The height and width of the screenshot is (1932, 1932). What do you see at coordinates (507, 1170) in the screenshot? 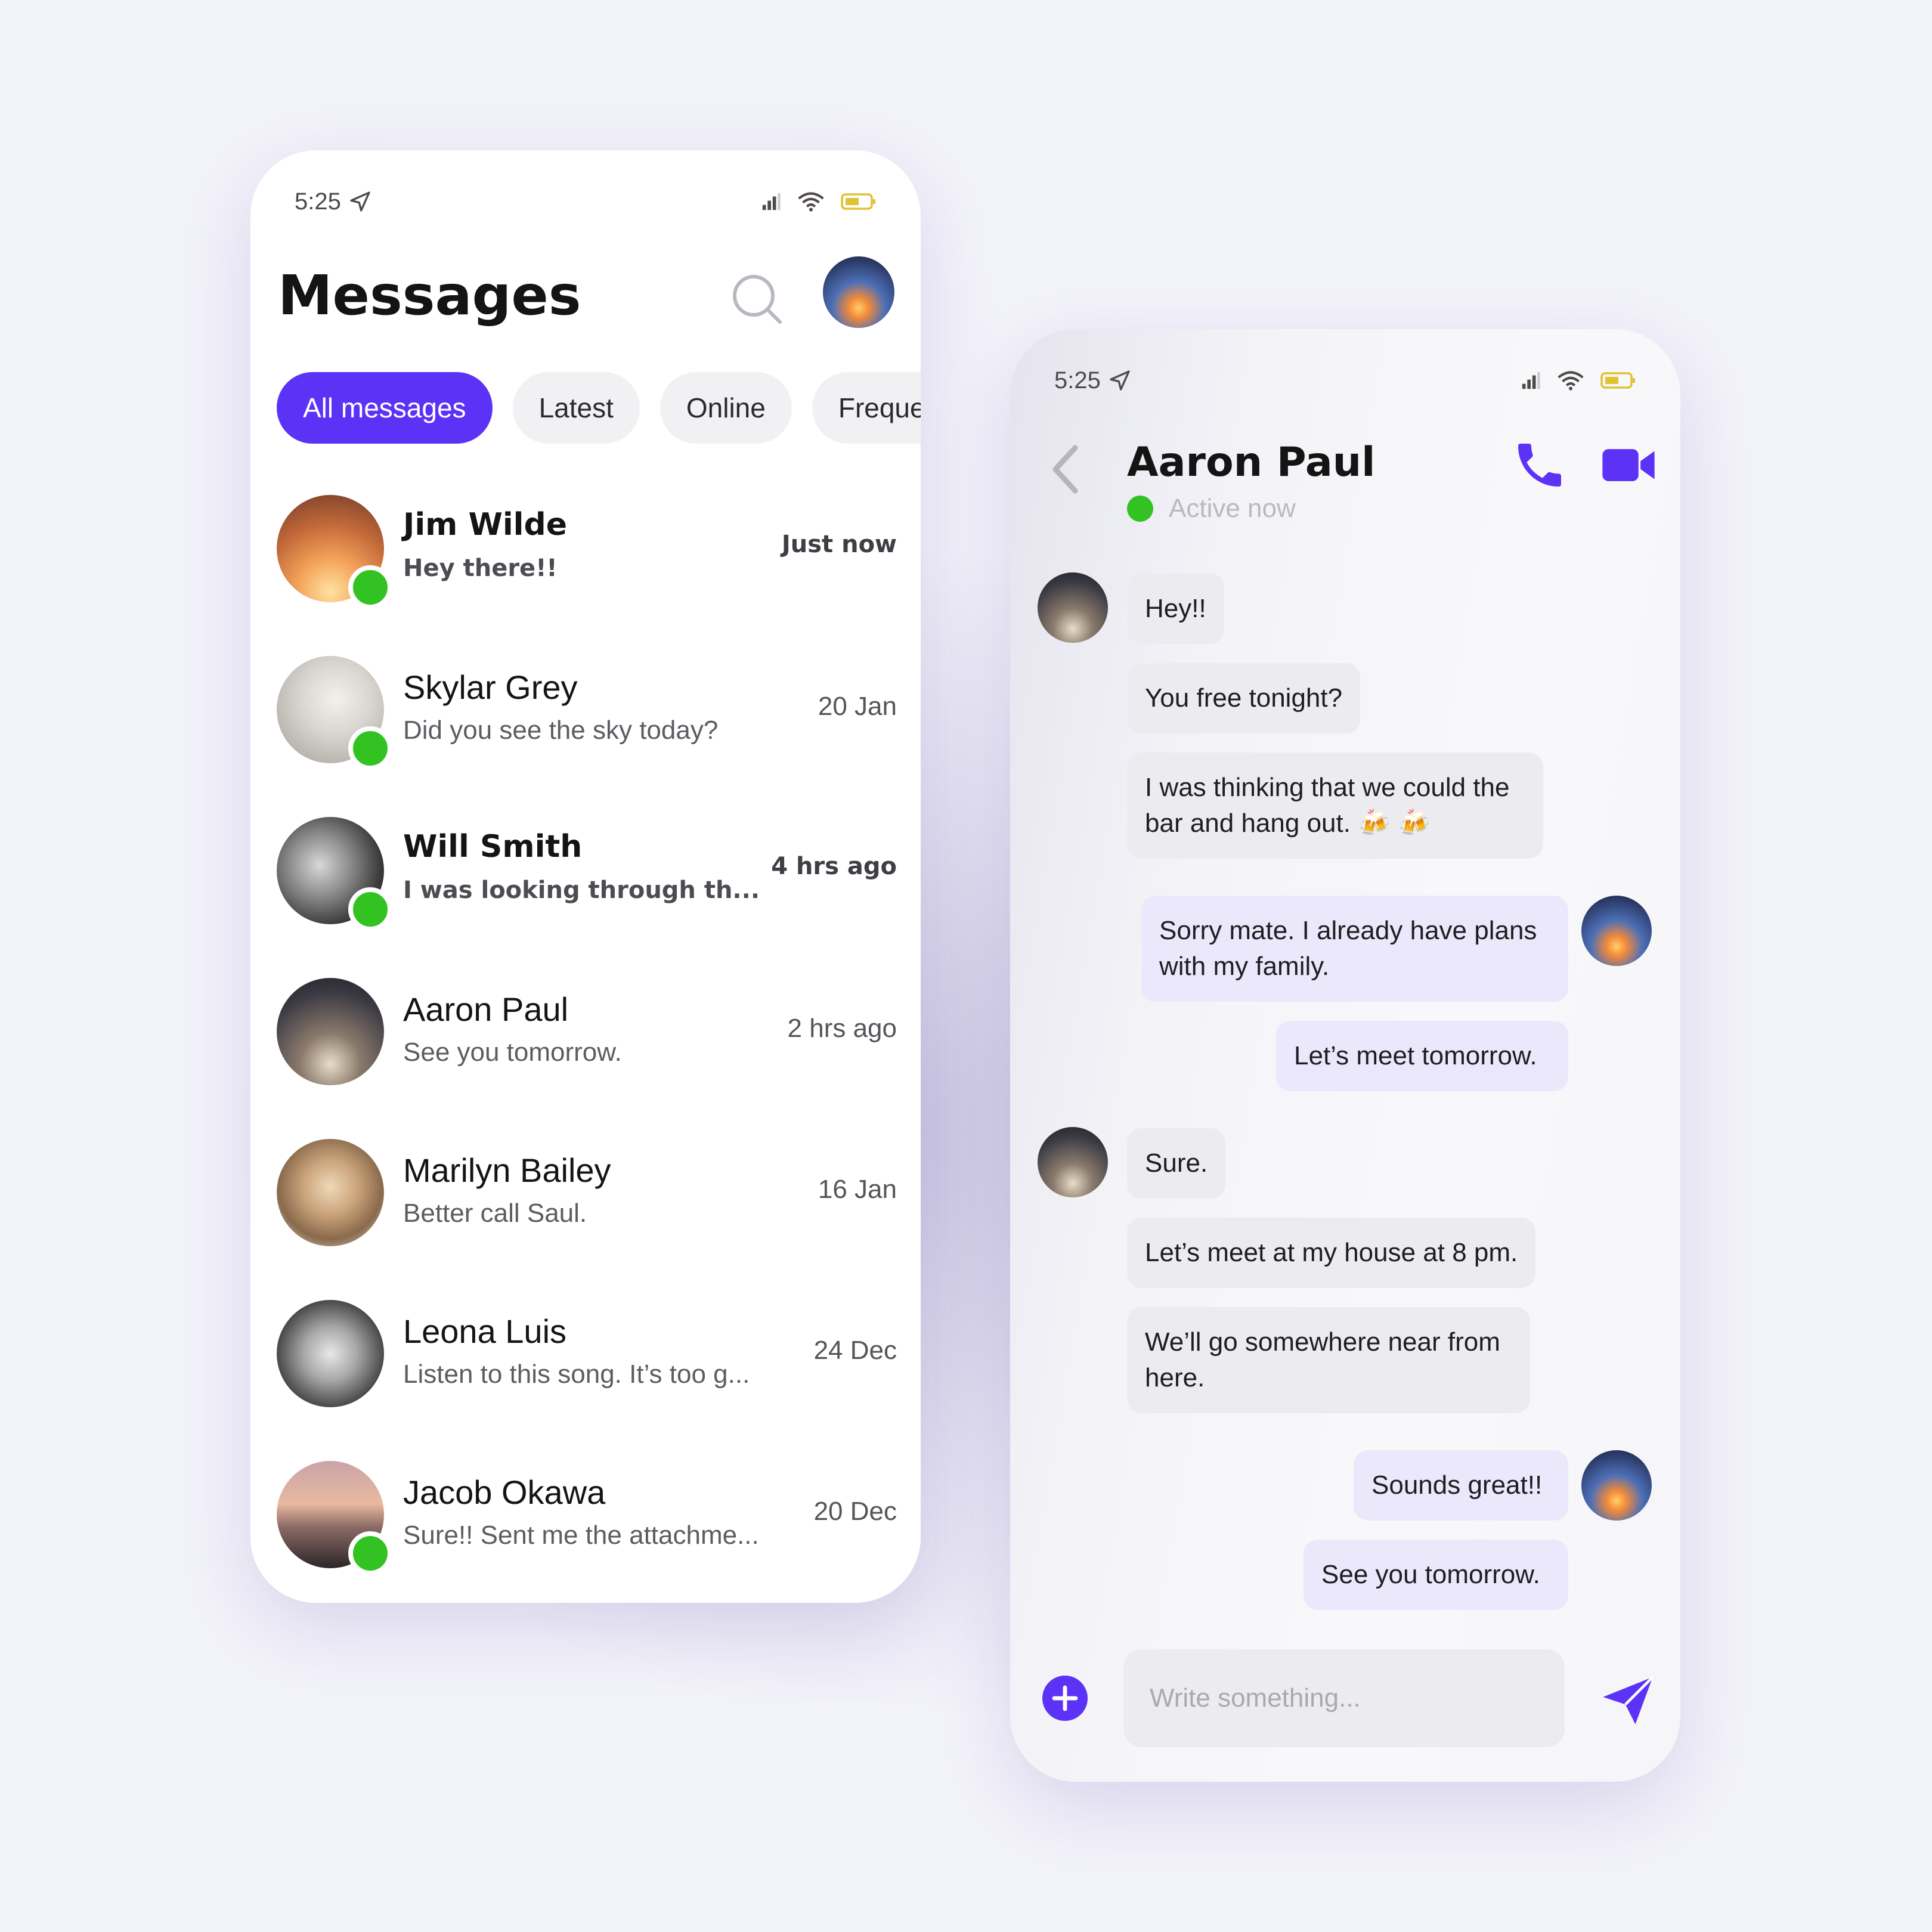
I see `contact-name: Marilyn Bailey` at bounding box center [507, 1170].